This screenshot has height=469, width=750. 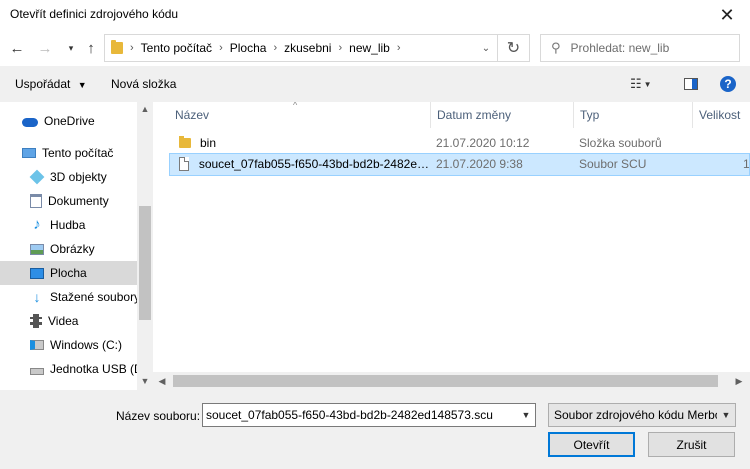 I want to click on sidebar-item-label: 3D objekty, so click(x=78, y=177).